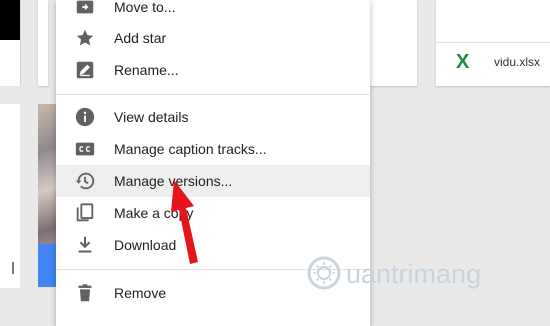 The image size is (550, 326). What do you see at coordinates (413, 274) in the screenshot?
I see `svg-text: uantrimang` at bounding box center [413, 274].